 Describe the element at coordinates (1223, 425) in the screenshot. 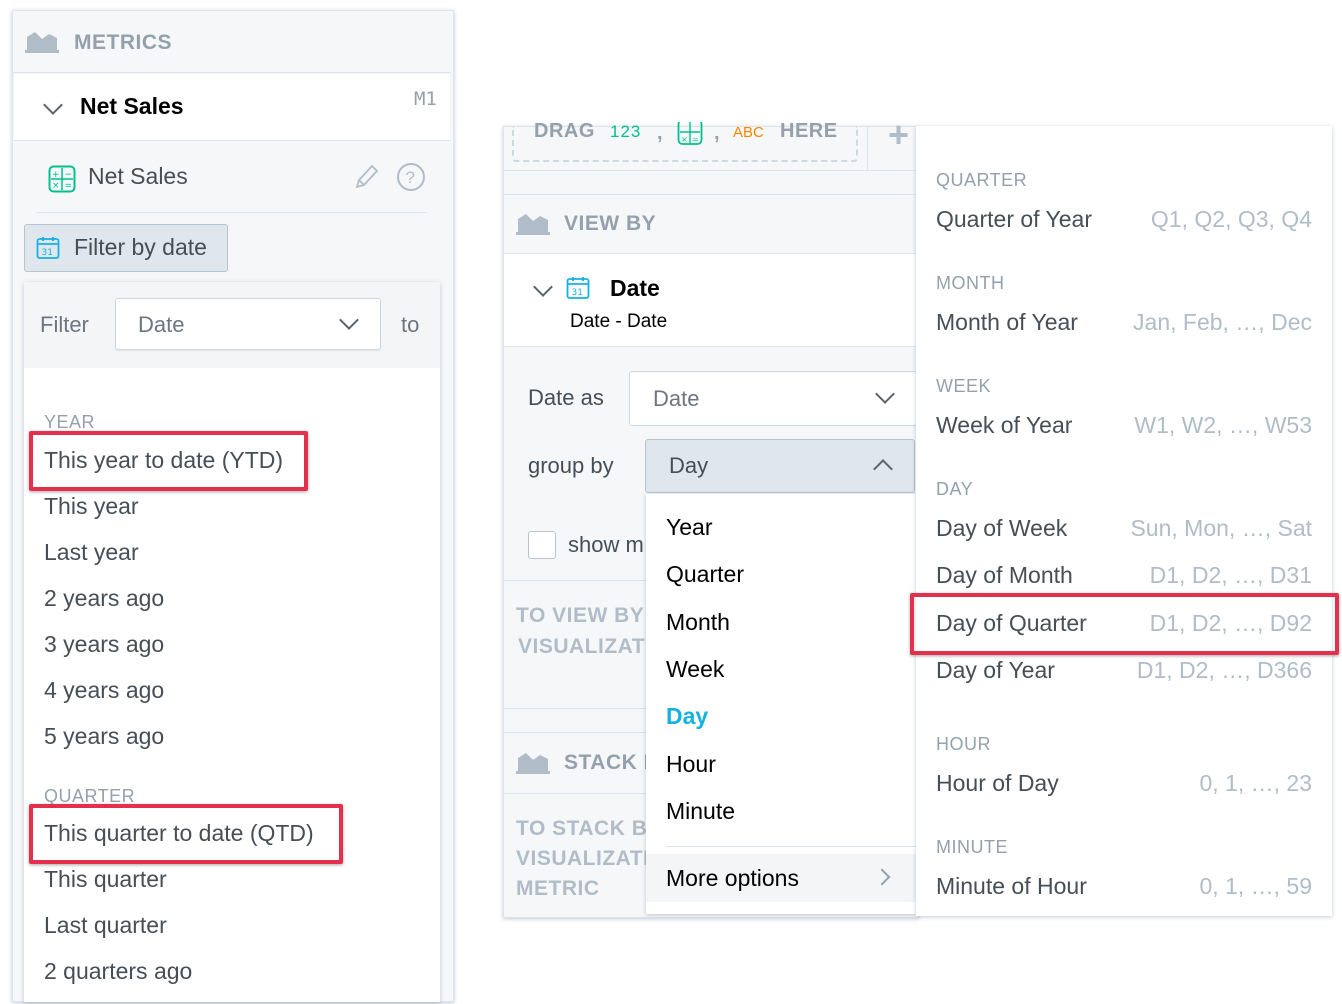

I see `more-option-example: W1, W2, …, W53` at that location.